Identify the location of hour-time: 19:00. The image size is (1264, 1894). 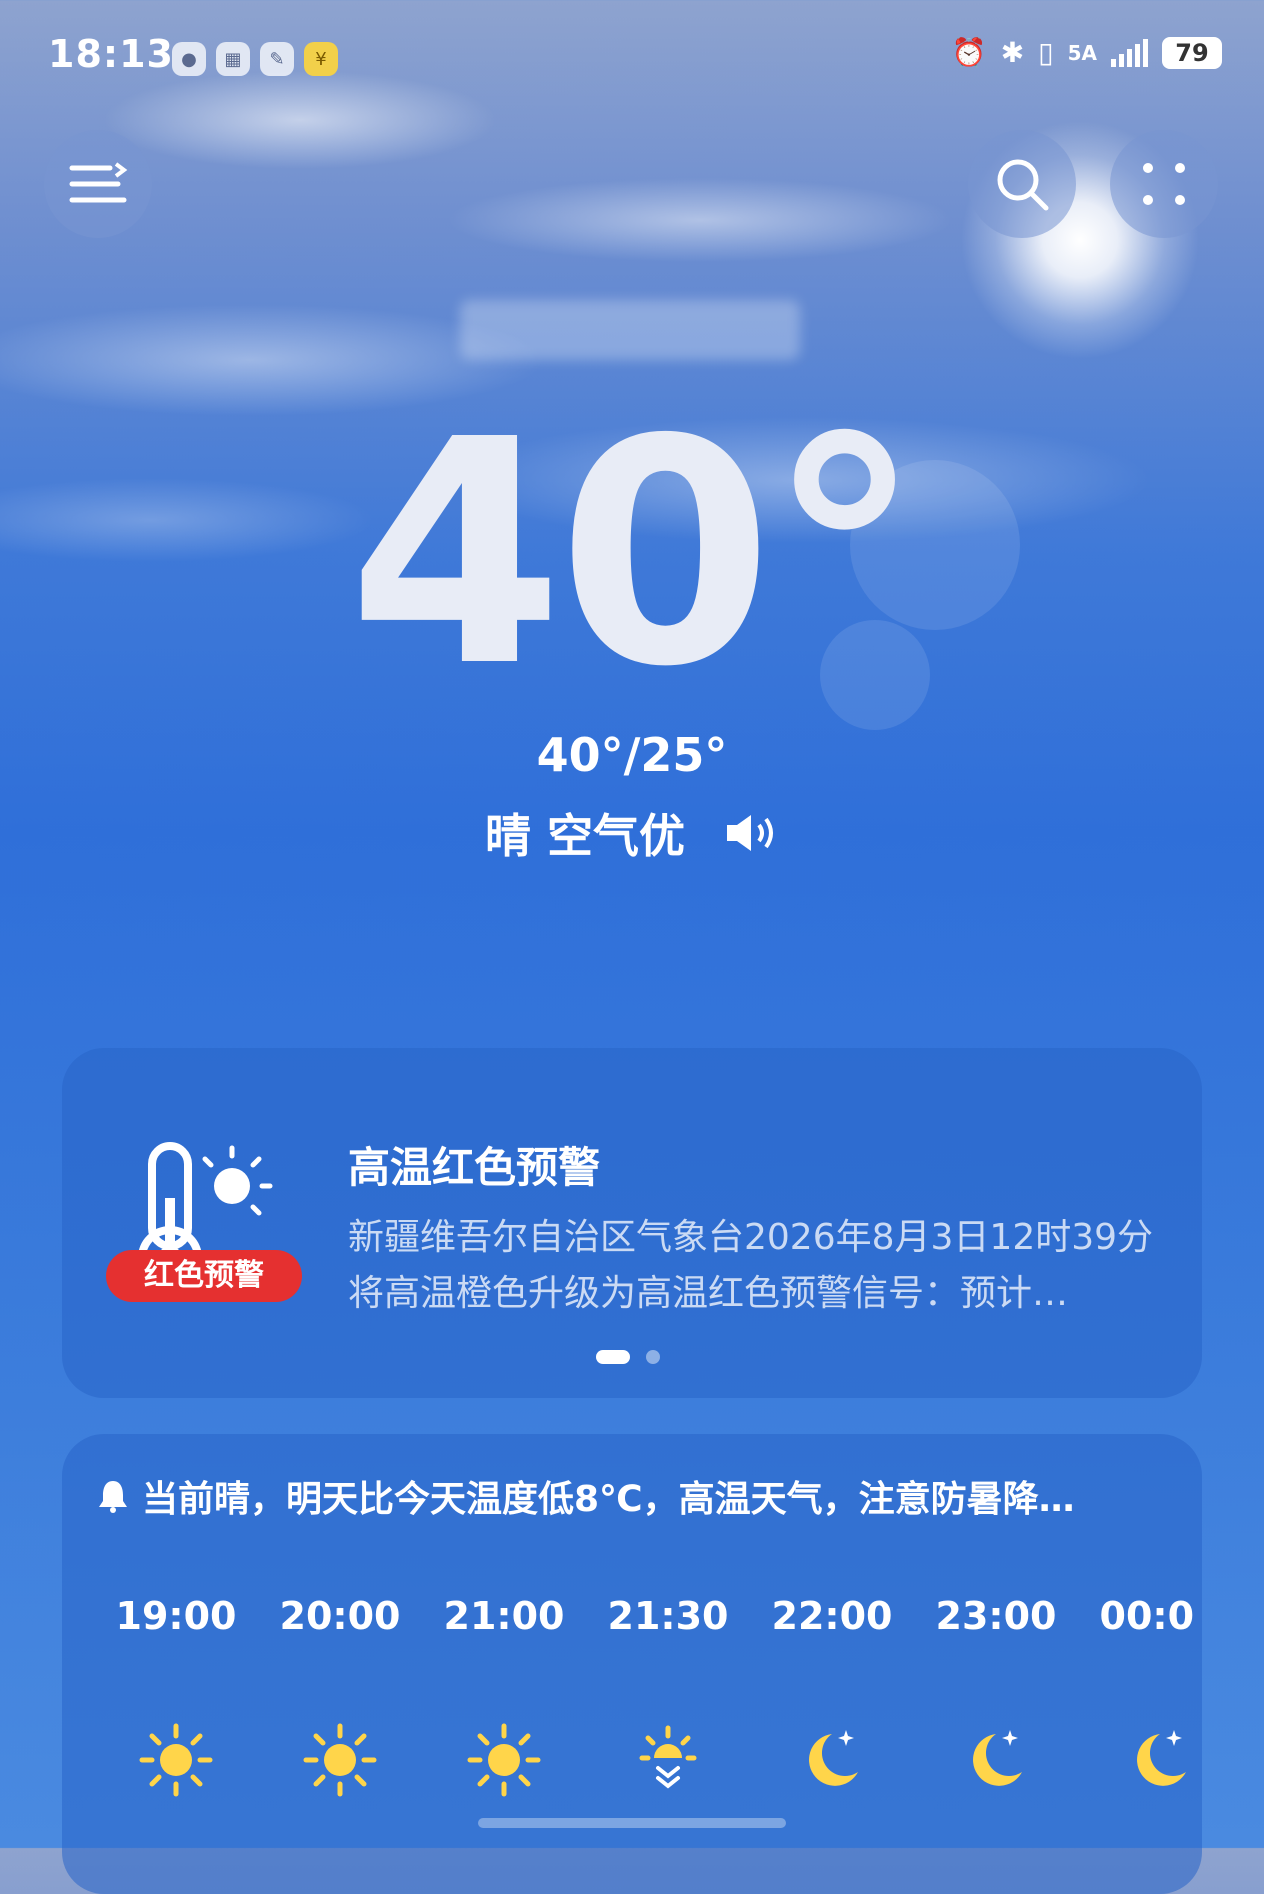
(176, 1616).